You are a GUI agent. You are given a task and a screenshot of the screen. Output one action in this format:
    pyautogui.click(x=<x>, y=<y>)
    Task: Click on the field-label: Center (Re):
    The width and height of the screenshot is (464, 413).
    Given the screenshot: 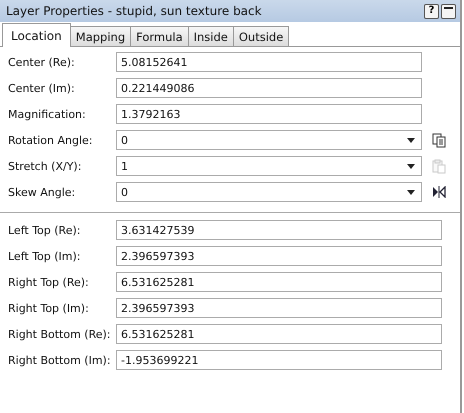 What is the action you would take?
    pyautogui.click(x=42, y=62)
    